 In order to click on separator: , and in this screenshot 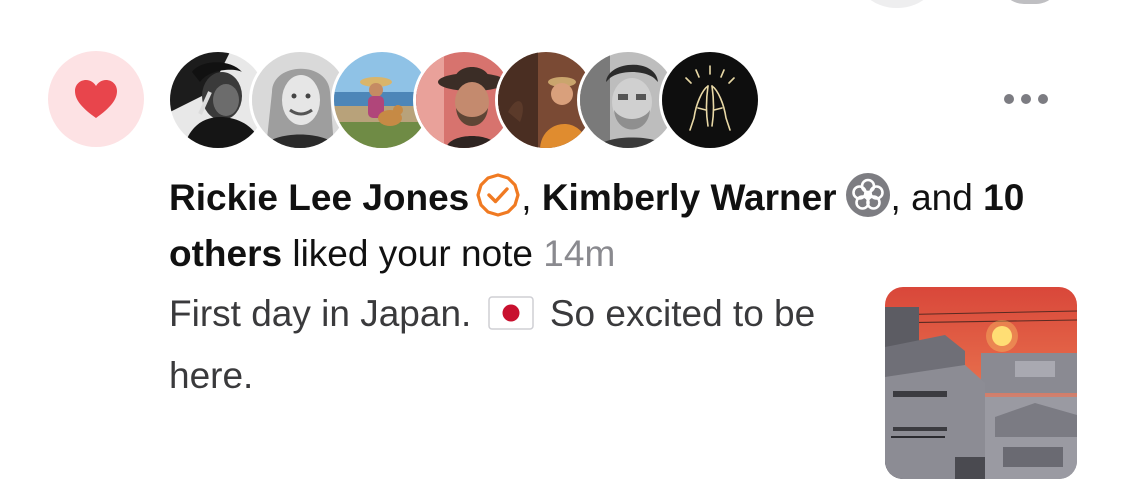, I will do `click(931, 197)`.